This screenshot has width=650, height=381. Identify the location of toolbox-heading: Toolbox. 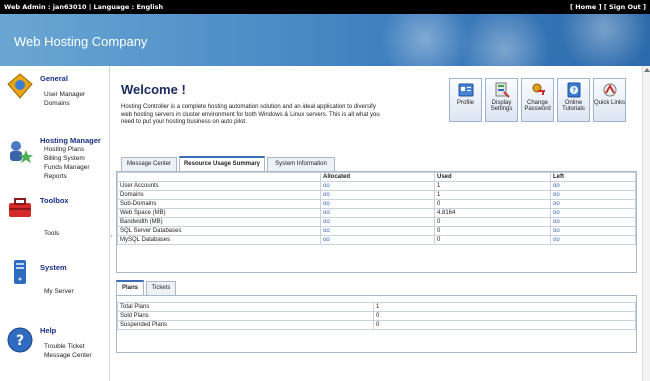
(54, 200).